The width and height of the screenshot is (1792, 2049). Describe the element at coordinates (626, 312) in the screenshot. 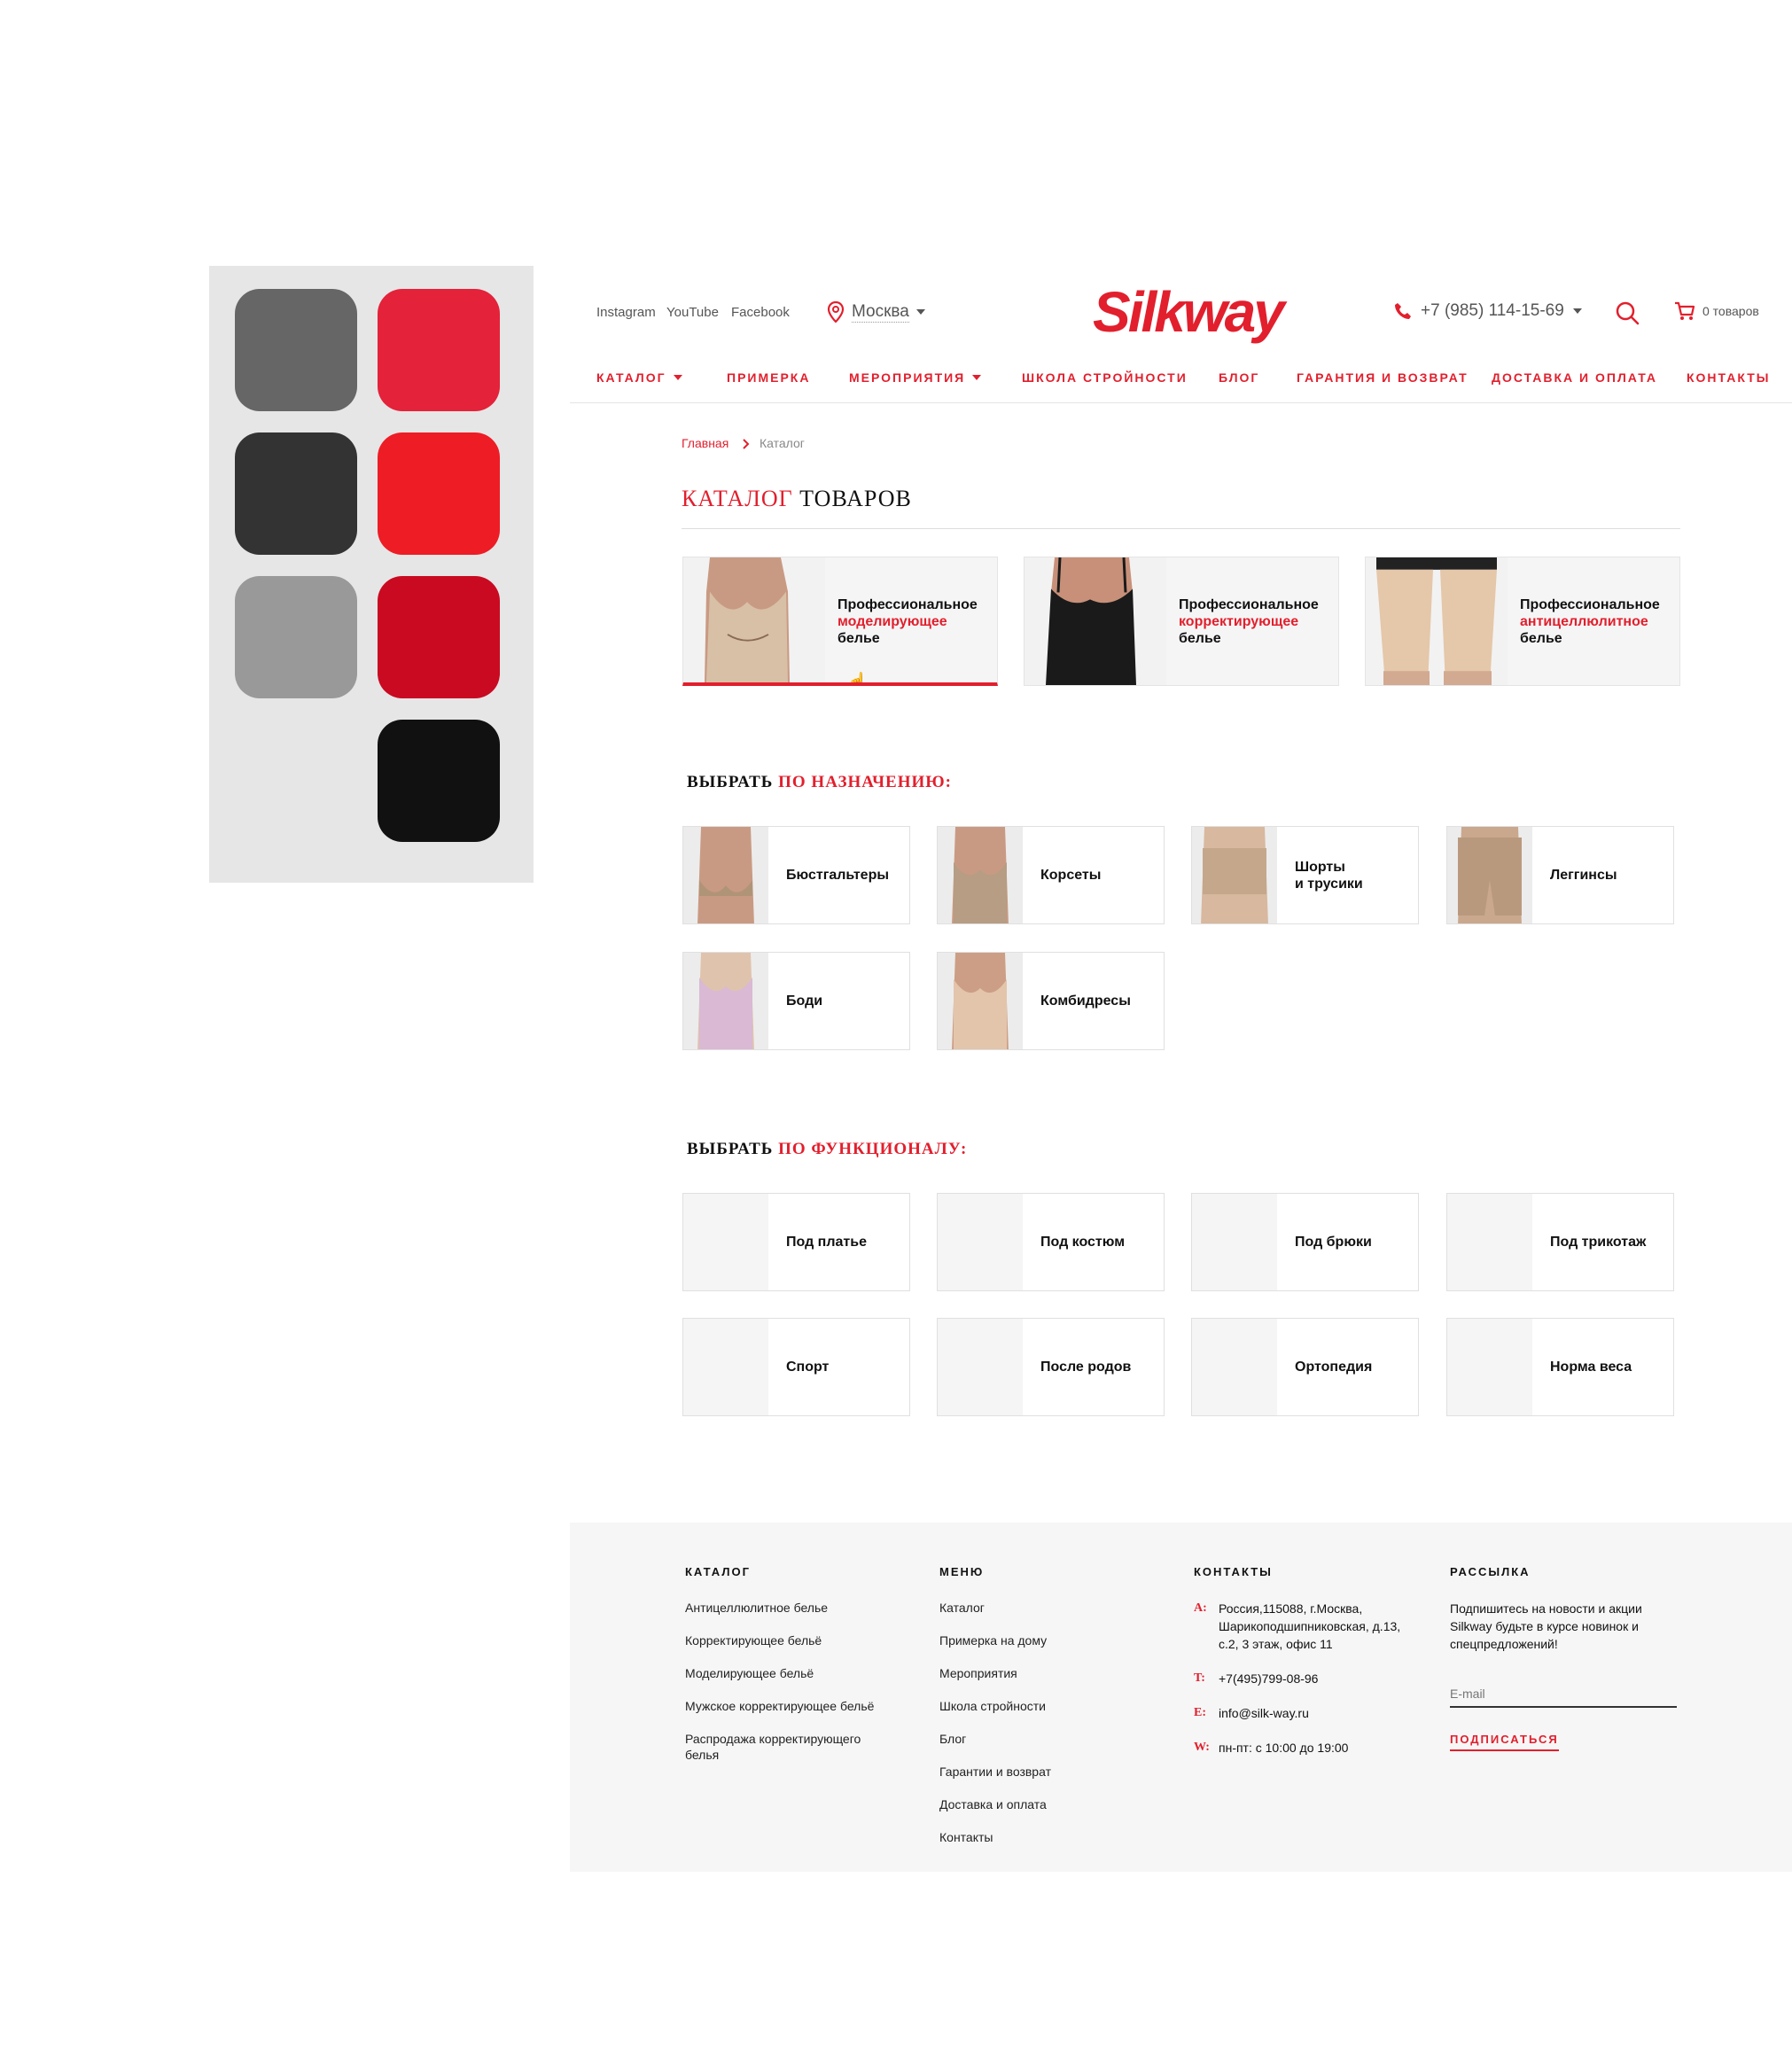

I see `instagram-link: Instagram` at that location.